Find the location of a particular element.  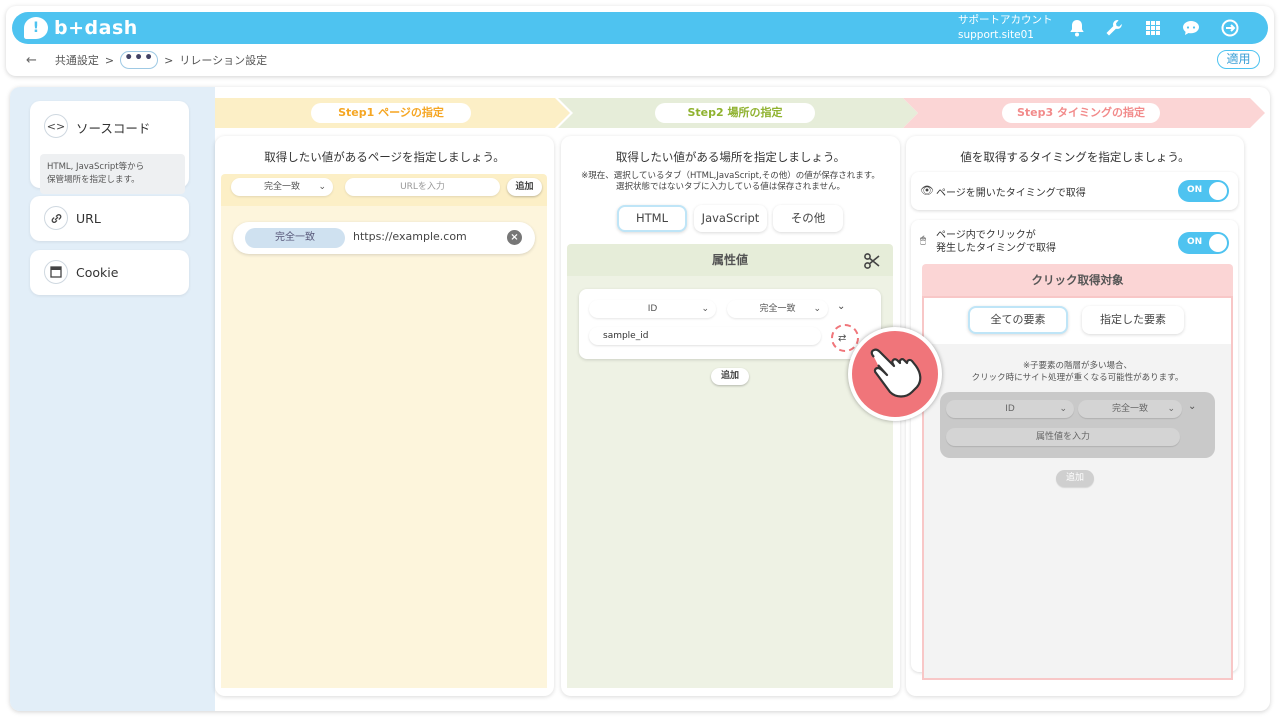

sidebar-item-label: Cookie is located at coordinates (97, 272).